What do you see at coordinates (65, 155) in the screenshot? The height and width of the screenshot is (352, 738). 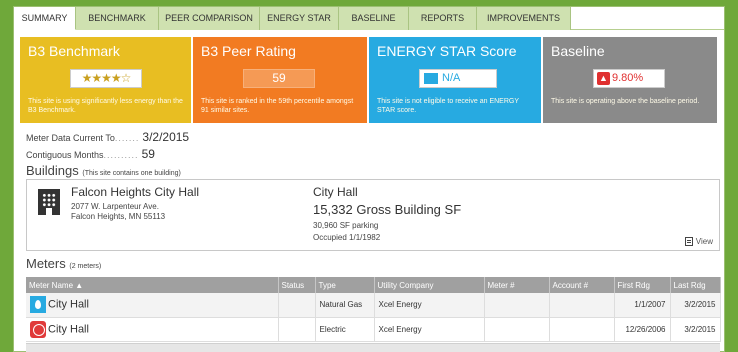 I see `contiguous-label: Contiguous Months` at bounding box center [65, 155].